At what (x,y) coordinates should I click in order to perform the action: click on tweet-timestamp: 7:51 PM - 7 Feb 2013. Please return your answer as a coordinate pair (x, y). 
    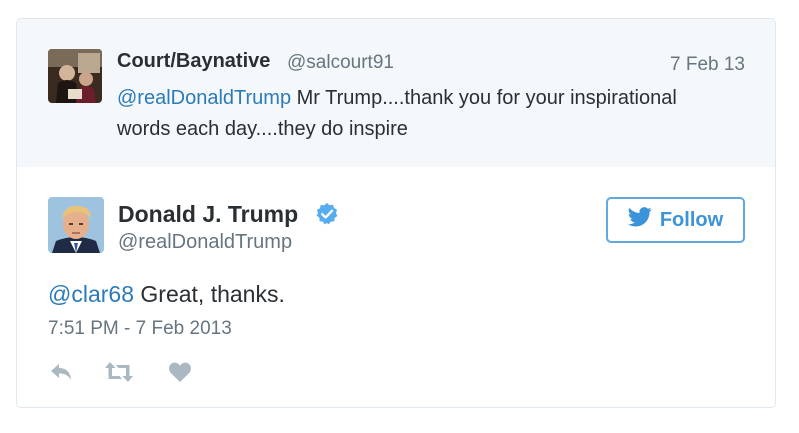
    Looking at the image, I should click on (140, 329).